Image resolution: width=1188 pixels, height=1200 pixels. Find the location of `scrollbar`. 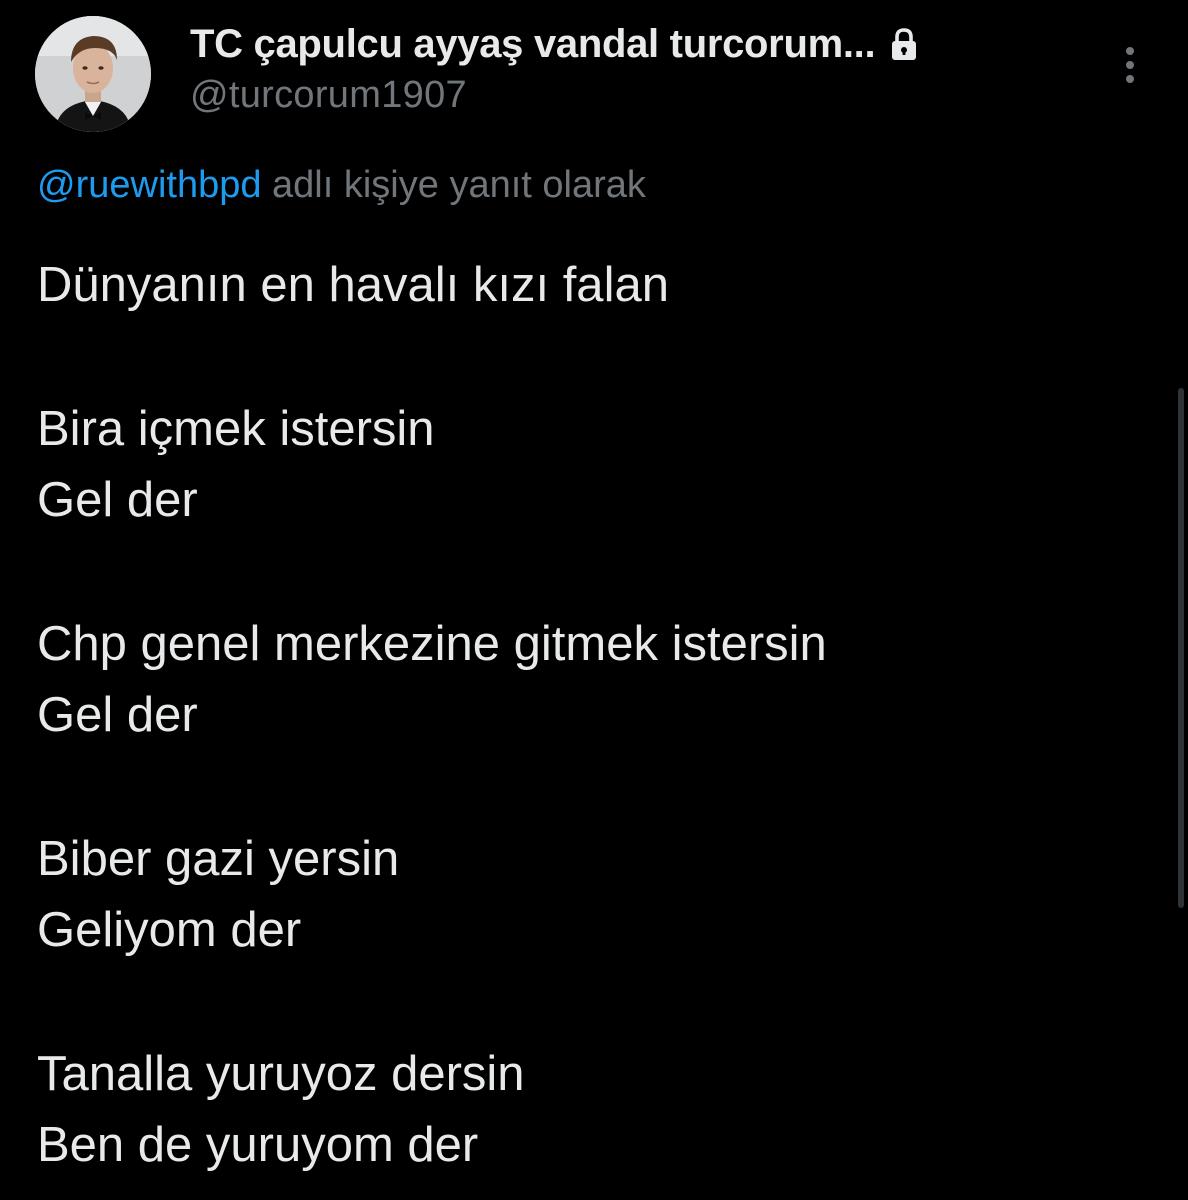

scrollbar is located at coordinates (1181, 648).